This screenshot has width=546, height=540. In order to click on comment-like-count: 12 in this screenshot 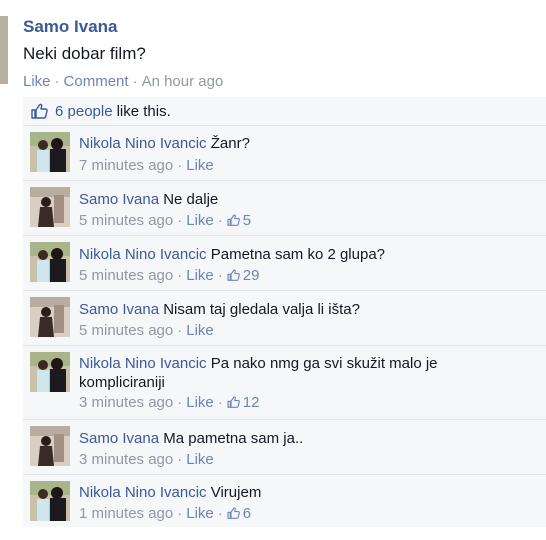, I will do `click(243, 402)`.